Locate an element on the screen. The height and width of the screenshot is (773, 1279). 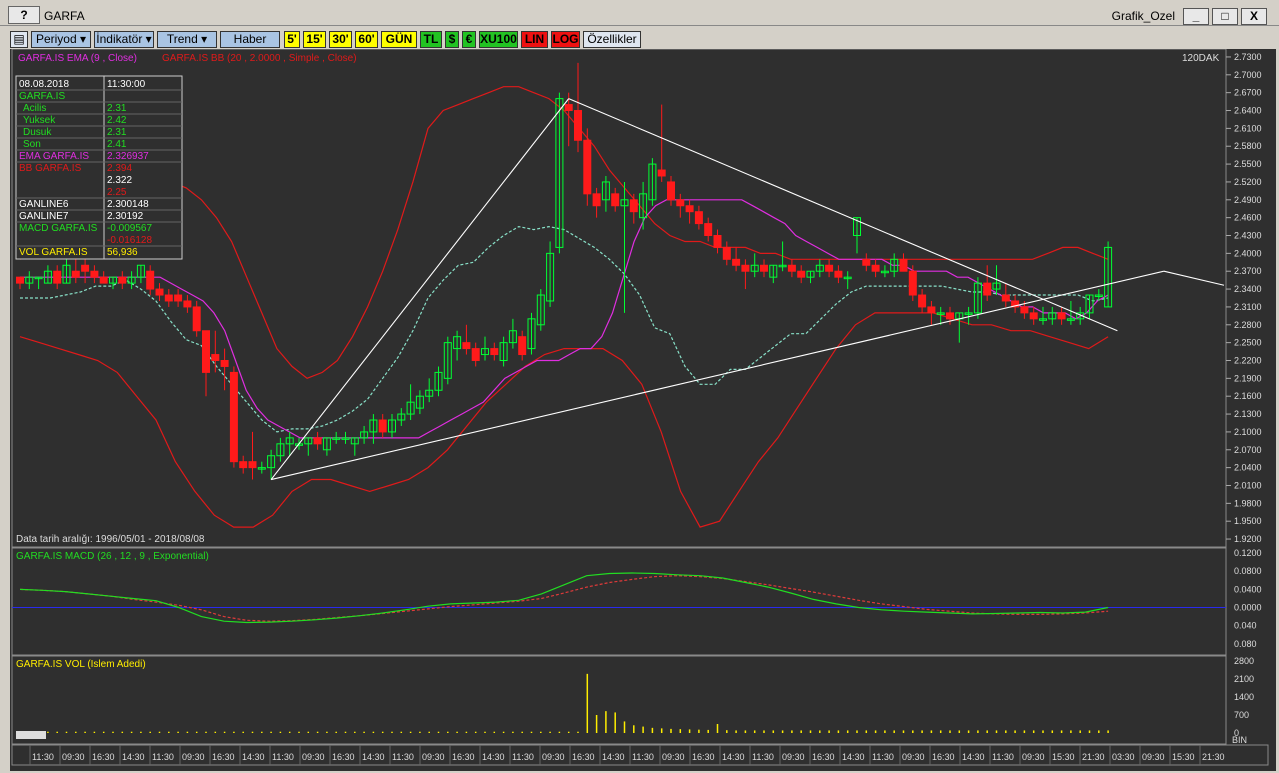
macd-tick-label: 0.0400 is located at coordinates (1248, 589).